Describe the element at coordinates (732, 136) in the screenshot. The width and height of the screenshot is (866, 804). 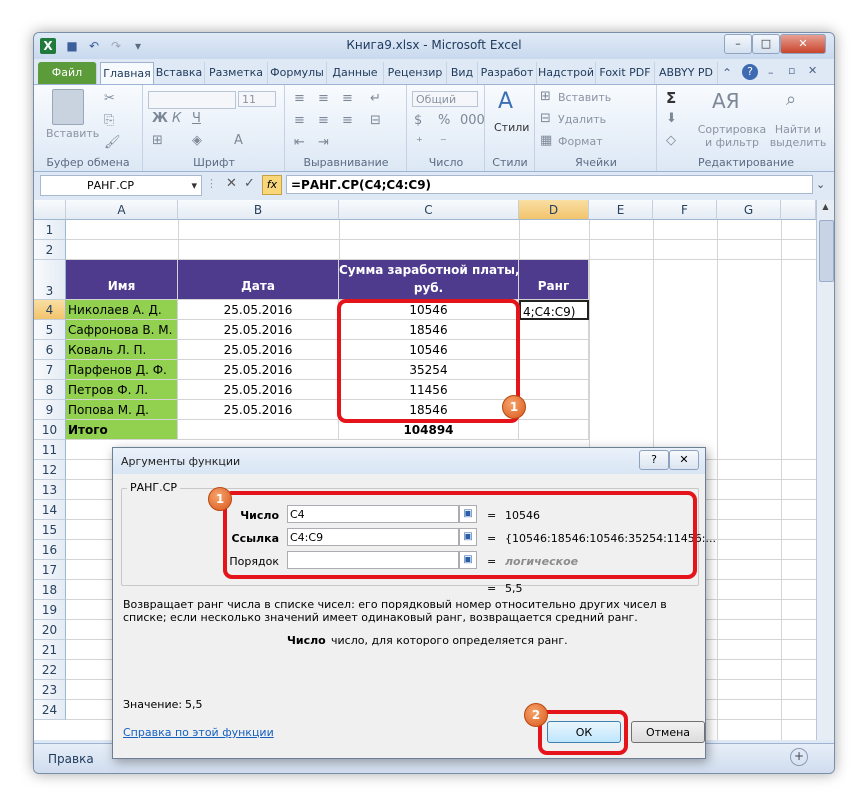
I see `sort-filter-button: Сортировка и фильтр` at that location.